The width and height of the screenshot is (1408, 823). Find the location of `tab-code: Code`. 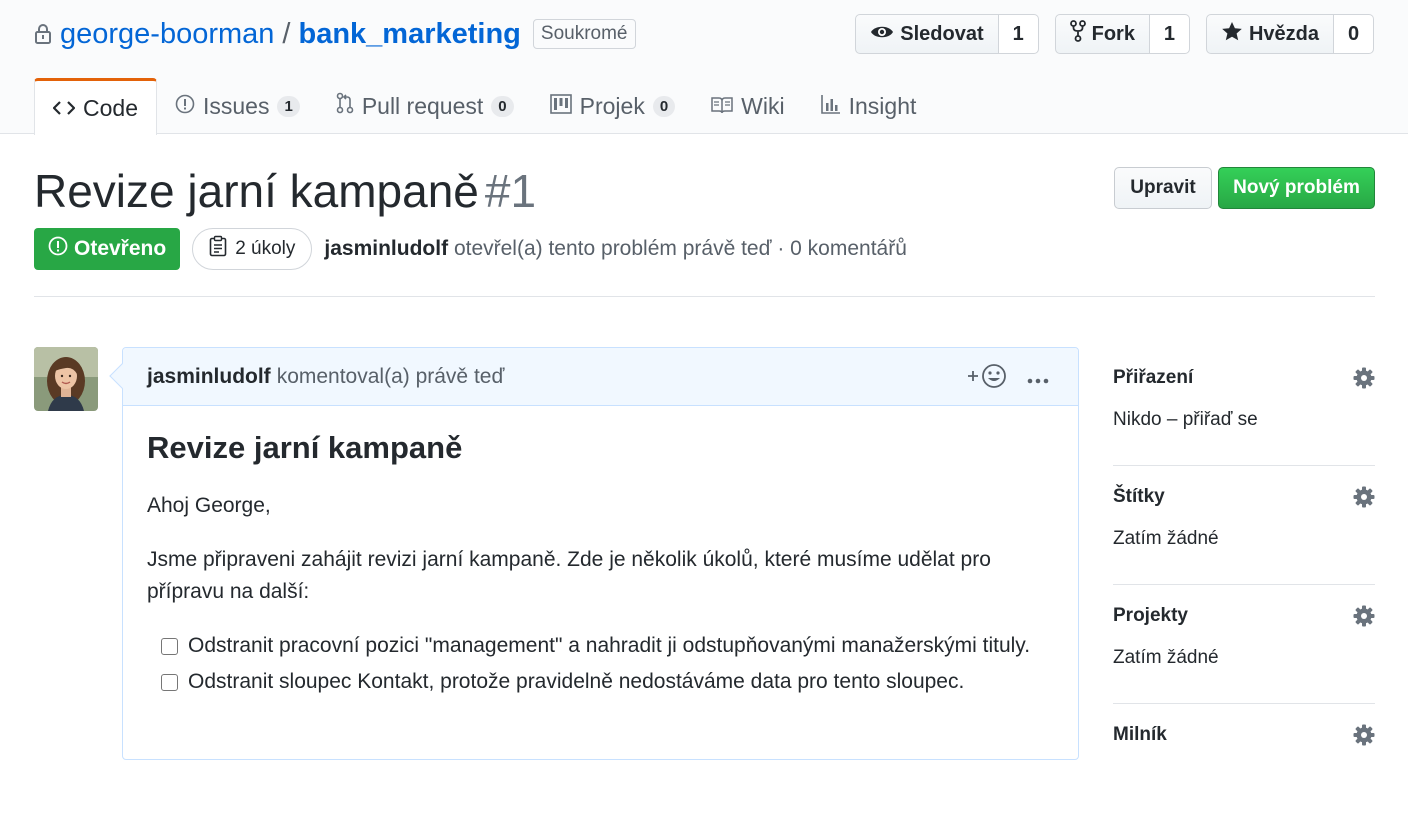

tab-code: Code is located at coordinates (95, 106).